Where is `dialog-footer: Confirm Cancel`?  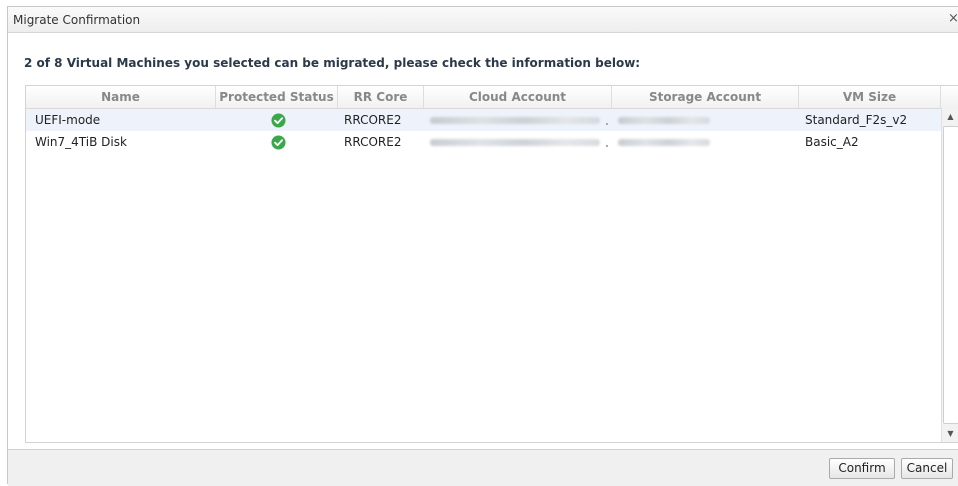
dialog-footer: Confirm Cancel is located at coordinates (483, 467).